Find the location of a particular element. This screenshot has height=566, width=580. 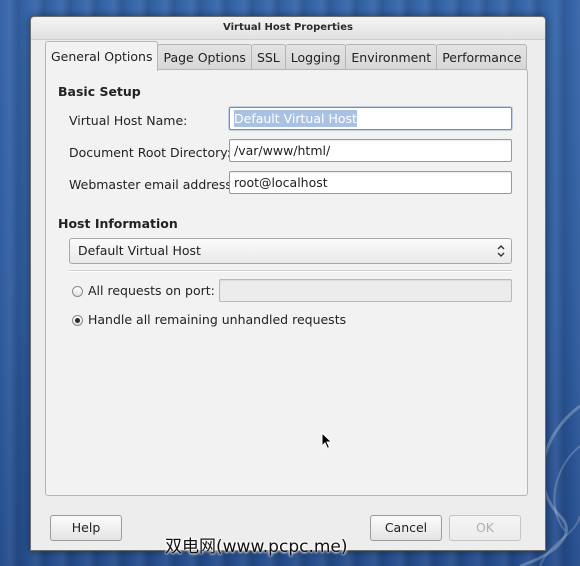

document-root-input: /var/www/html/ is located at coordinates (370, 150).